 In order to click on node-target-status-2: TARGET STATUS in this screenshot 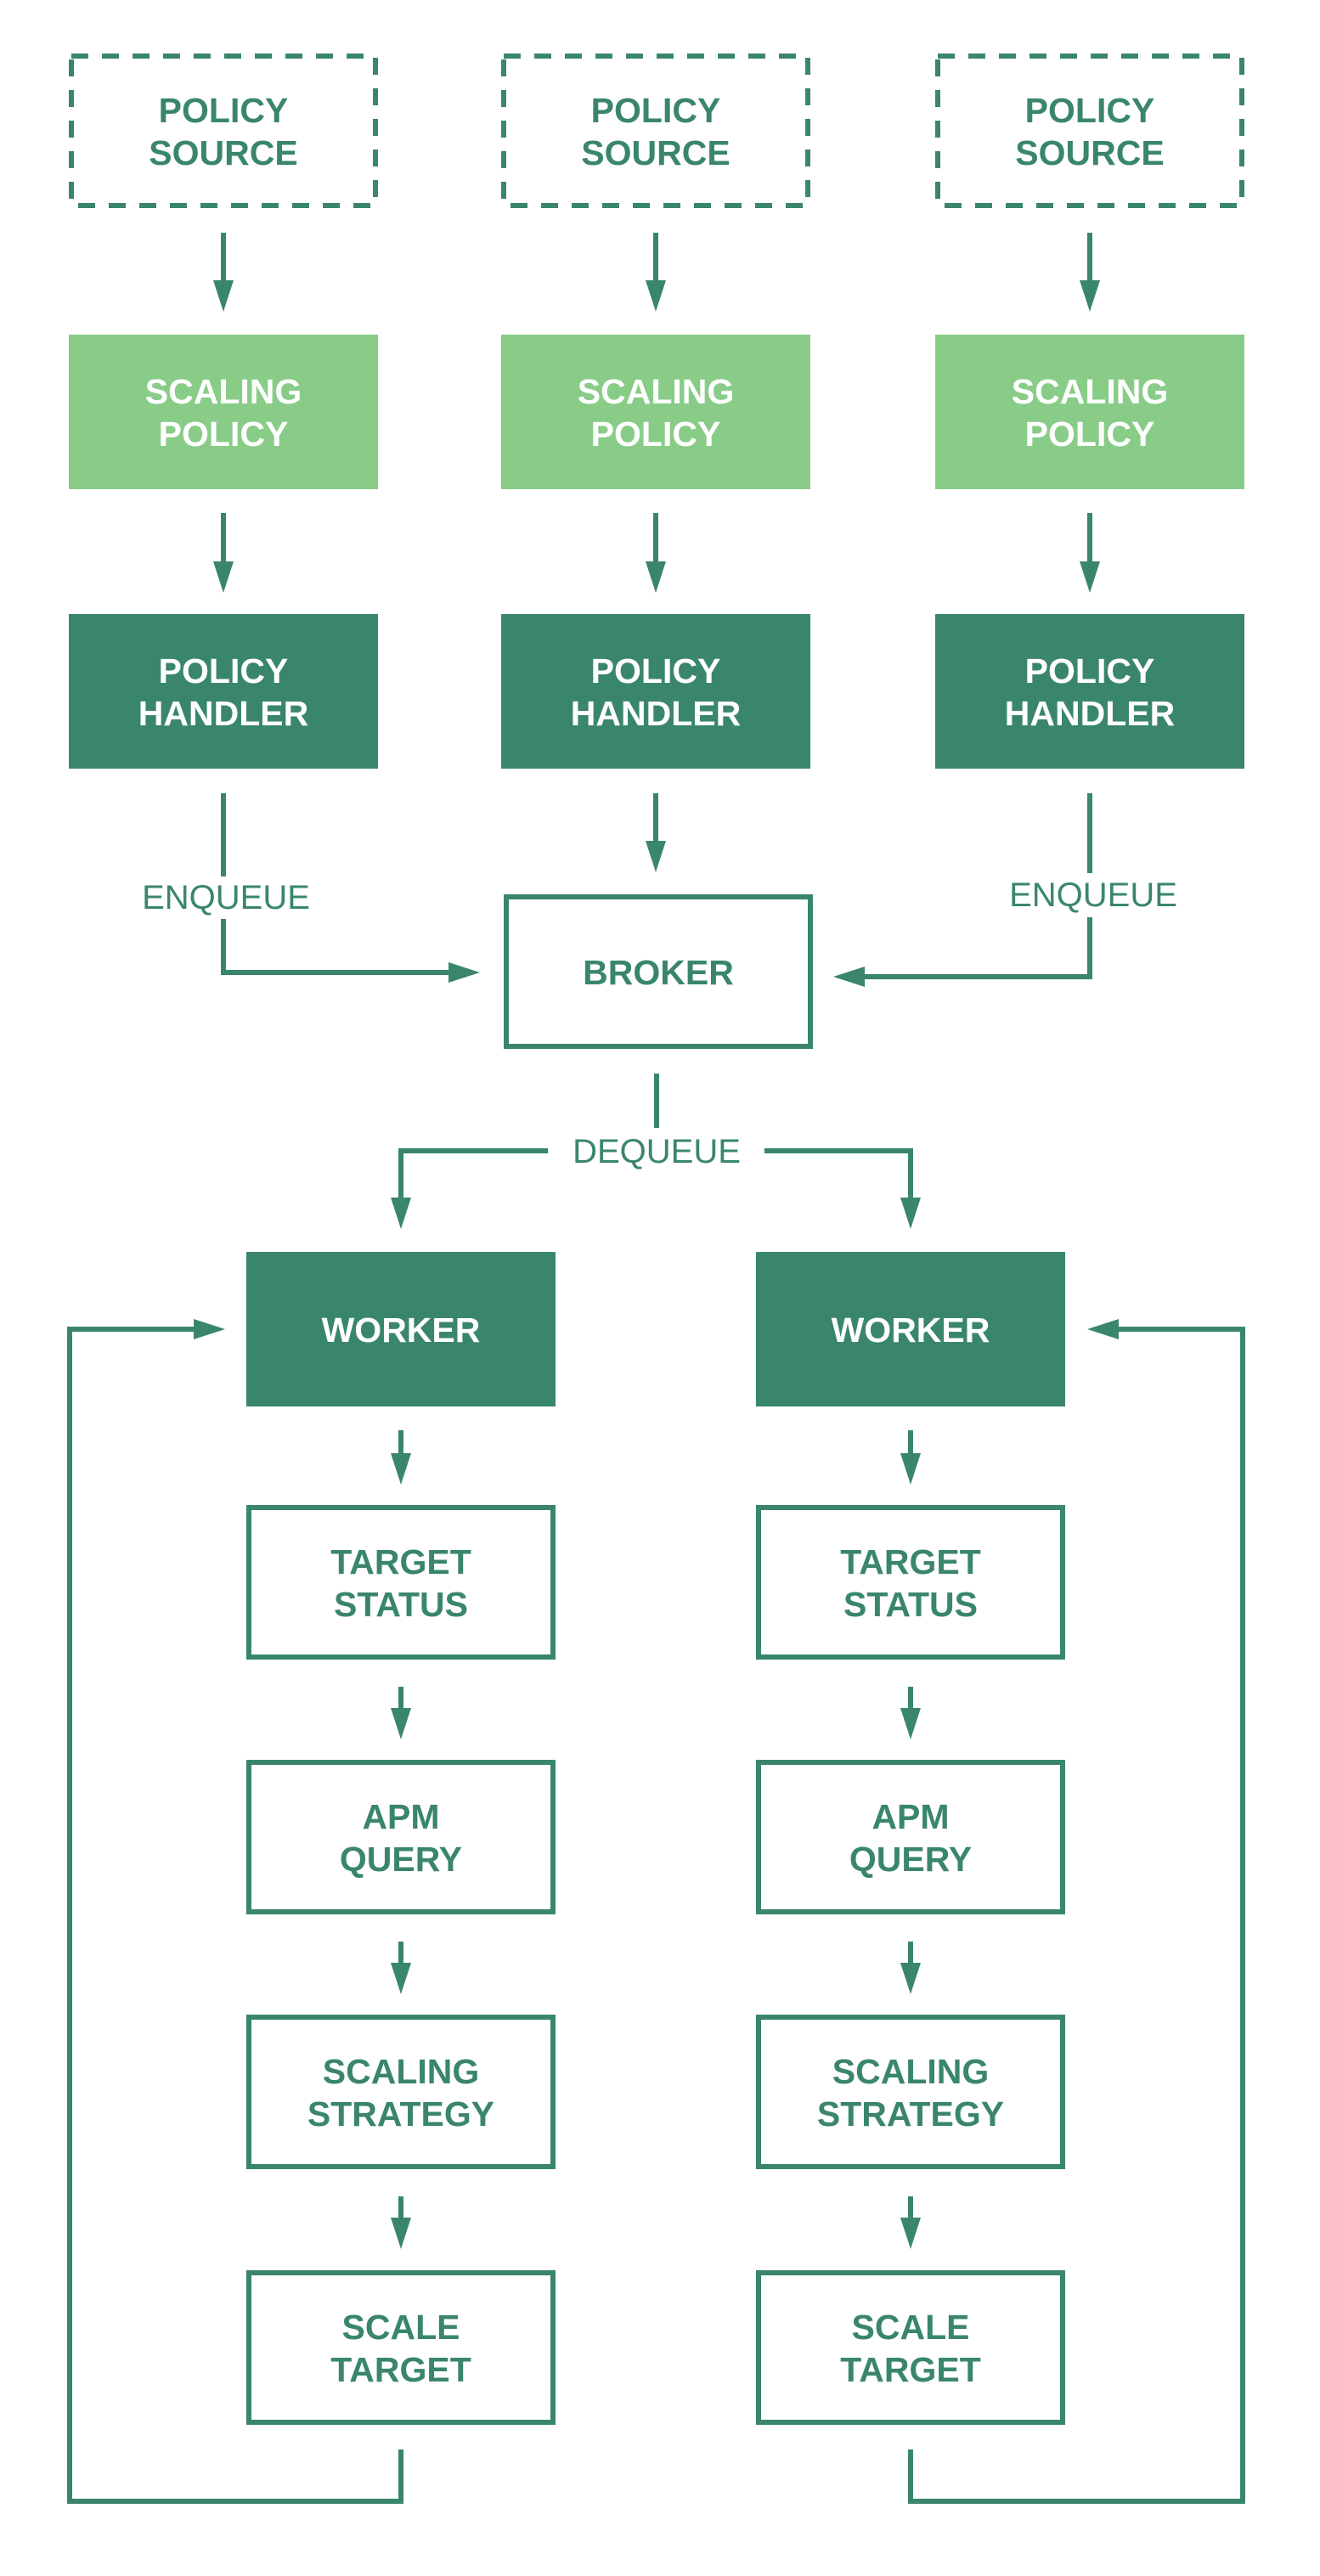, I will do `click(910, 1582)`.